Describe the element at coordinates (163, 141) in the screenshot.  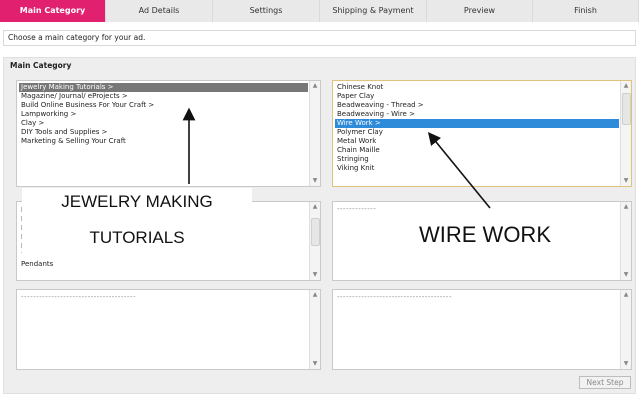
I see `list-item: Marketing & Selling Your Craft` at that location.